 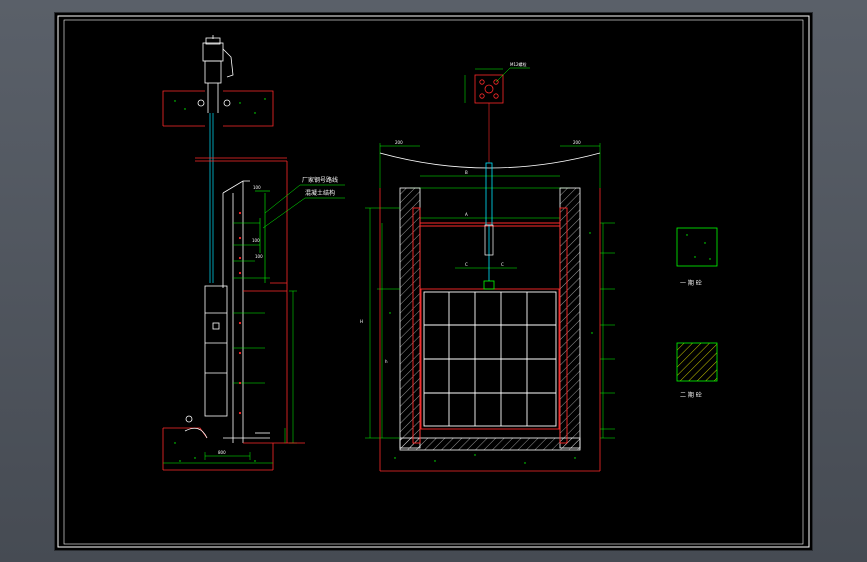 I want to click on legend-dots, so click(x=698, y=247).